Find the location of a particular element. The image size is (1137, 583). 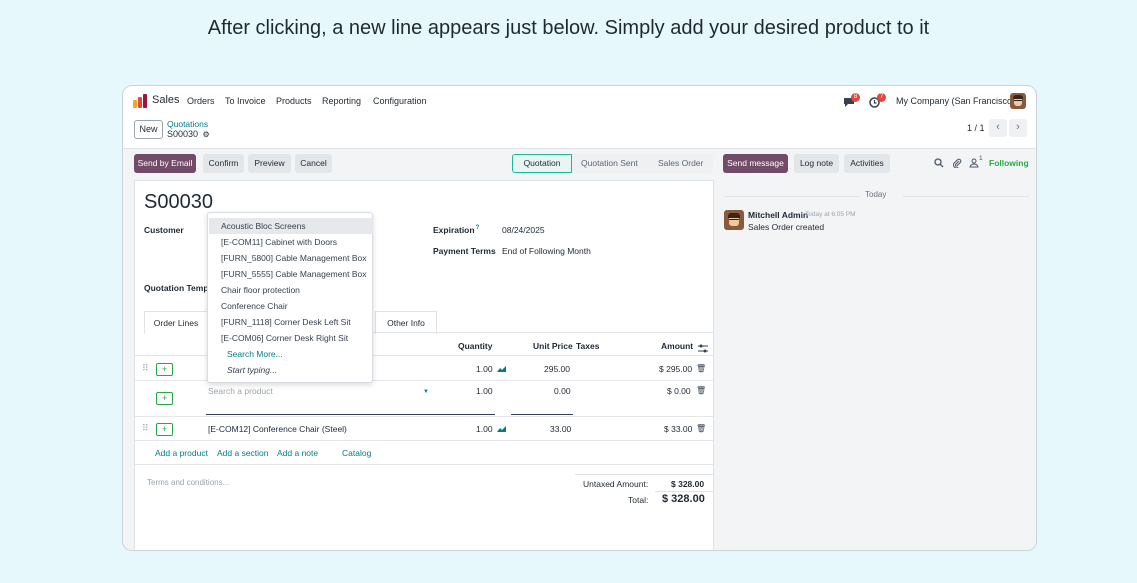

message-time: Today at 6:05 PM is located at coordinates (830, 214).